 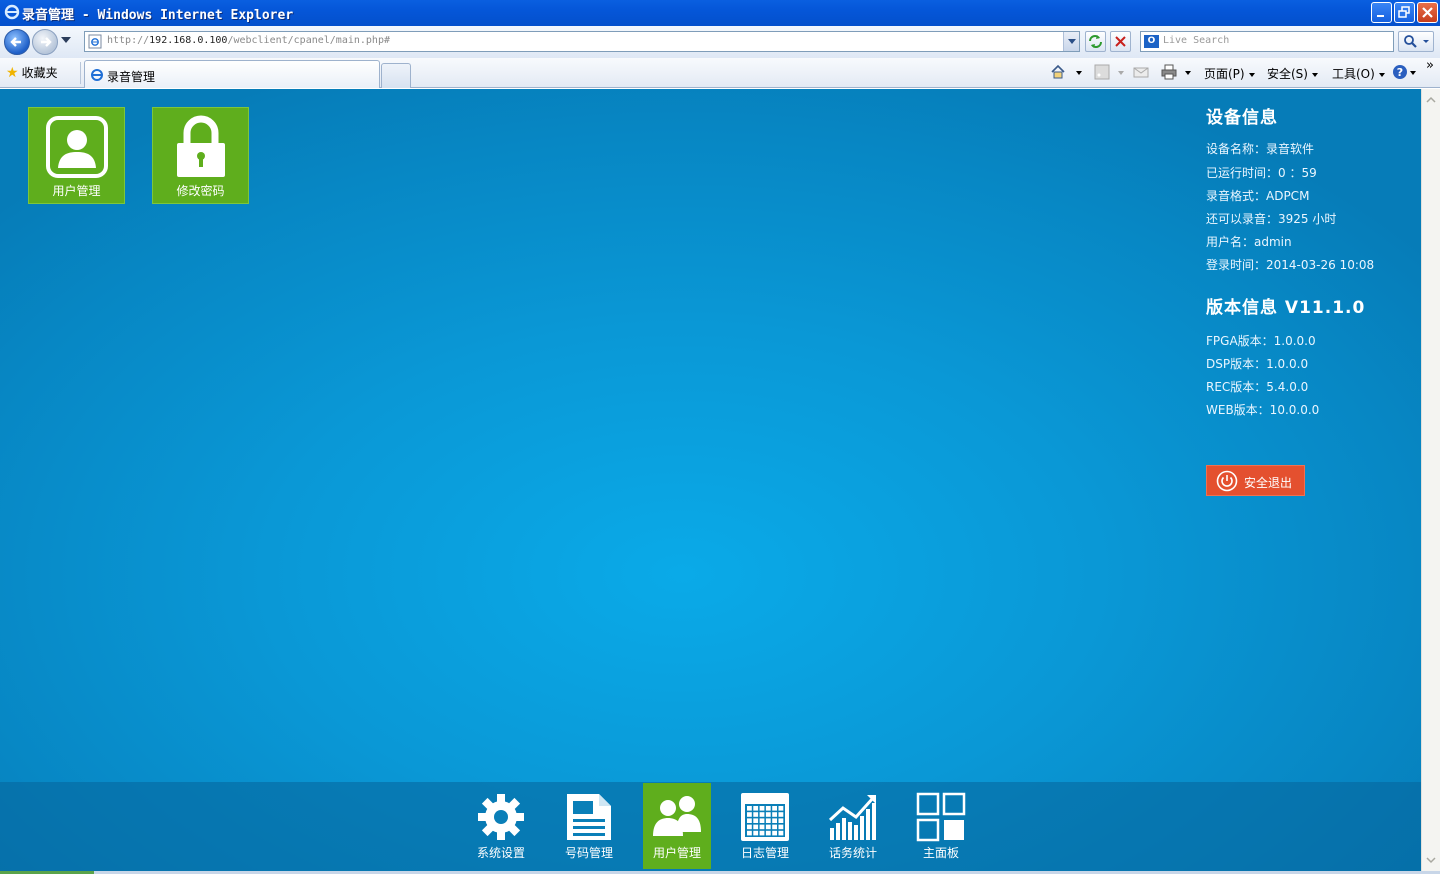 I want to click on tab-title: 录音管理, so click(x=131, y=77).